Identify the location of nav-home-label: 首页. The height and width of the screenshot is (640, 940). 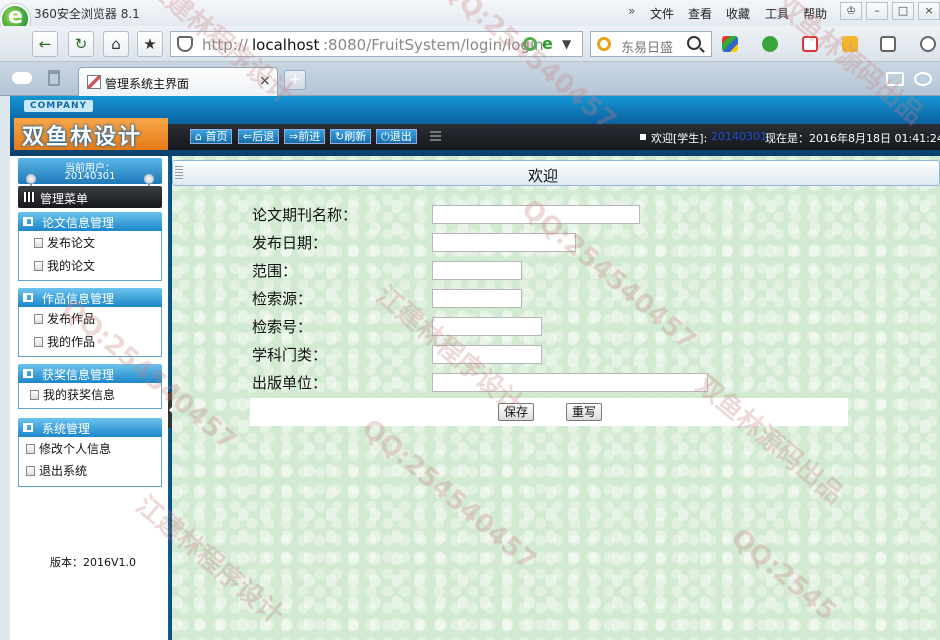
(216, 136).